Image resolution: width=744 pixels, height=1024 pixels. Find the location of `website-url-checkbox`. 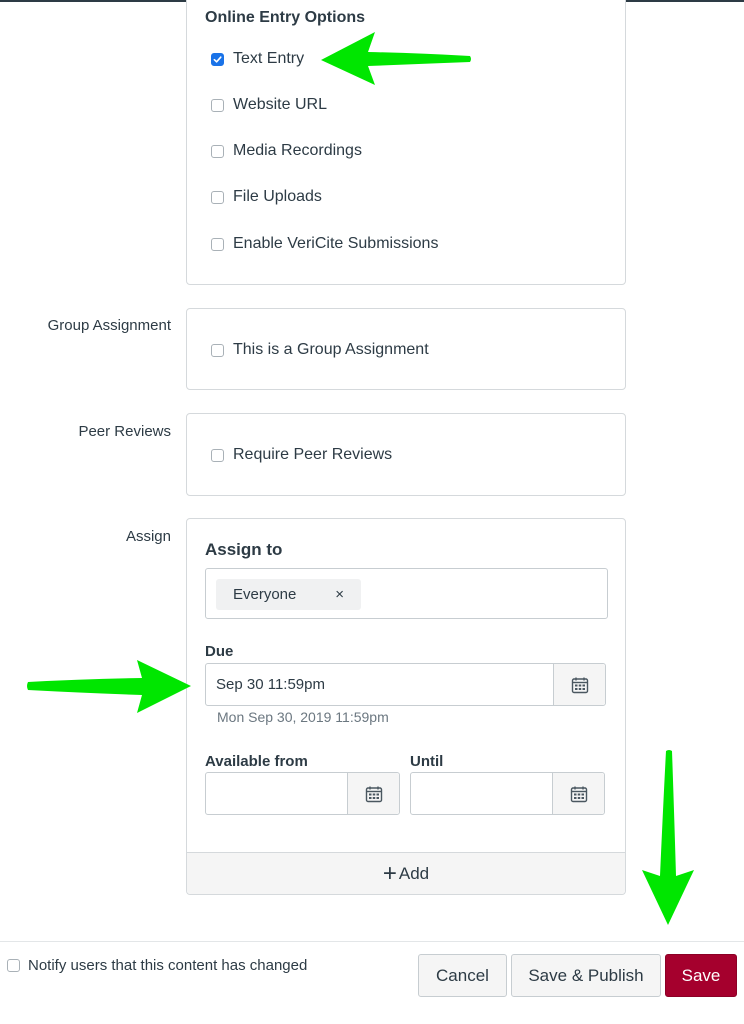

website-url-checkbox is located at coordinates (217, 105).